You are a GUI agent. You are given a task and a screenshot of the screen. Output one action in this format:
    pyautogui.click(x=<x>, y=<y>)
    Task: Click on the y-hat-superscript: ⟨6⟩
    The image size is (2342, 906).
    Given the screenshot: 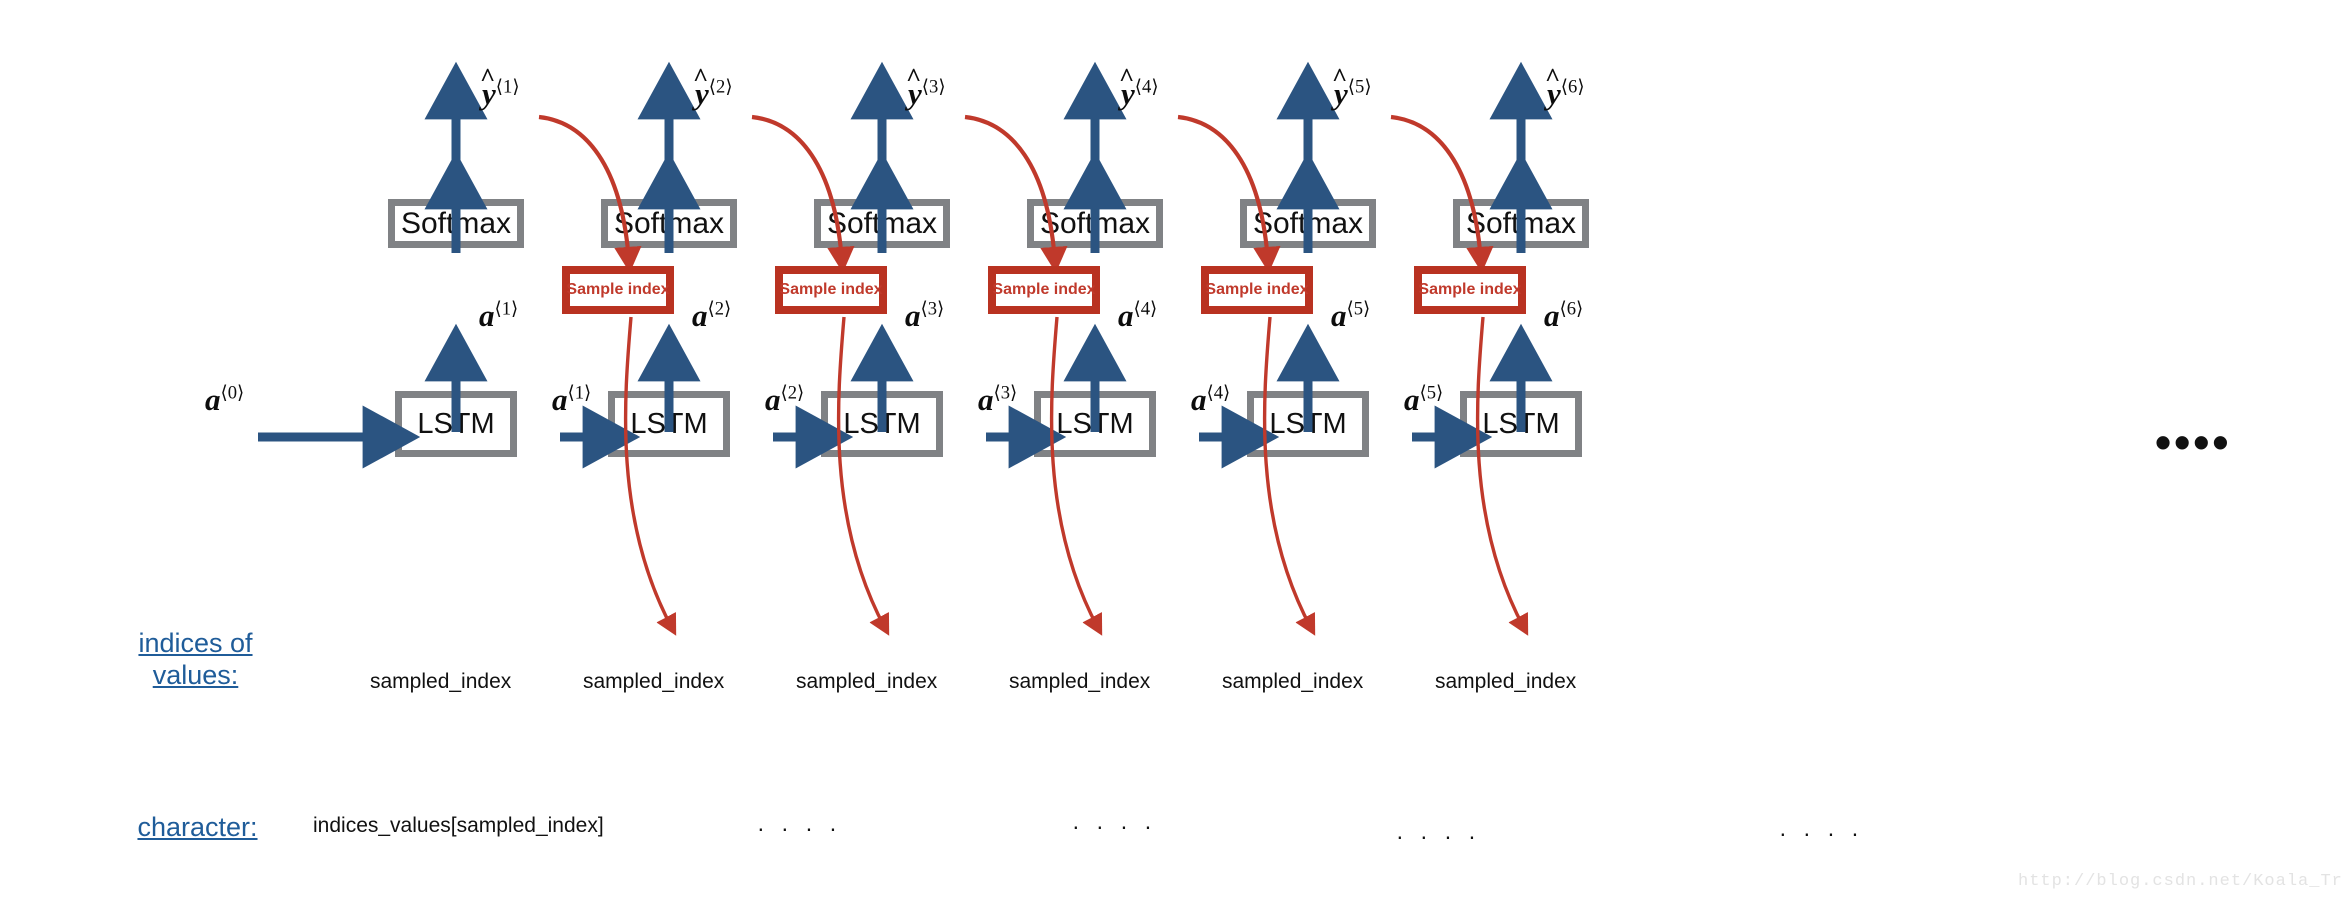 What is the action you would take?
    pyautogui.click(x=1572, y=87)
    